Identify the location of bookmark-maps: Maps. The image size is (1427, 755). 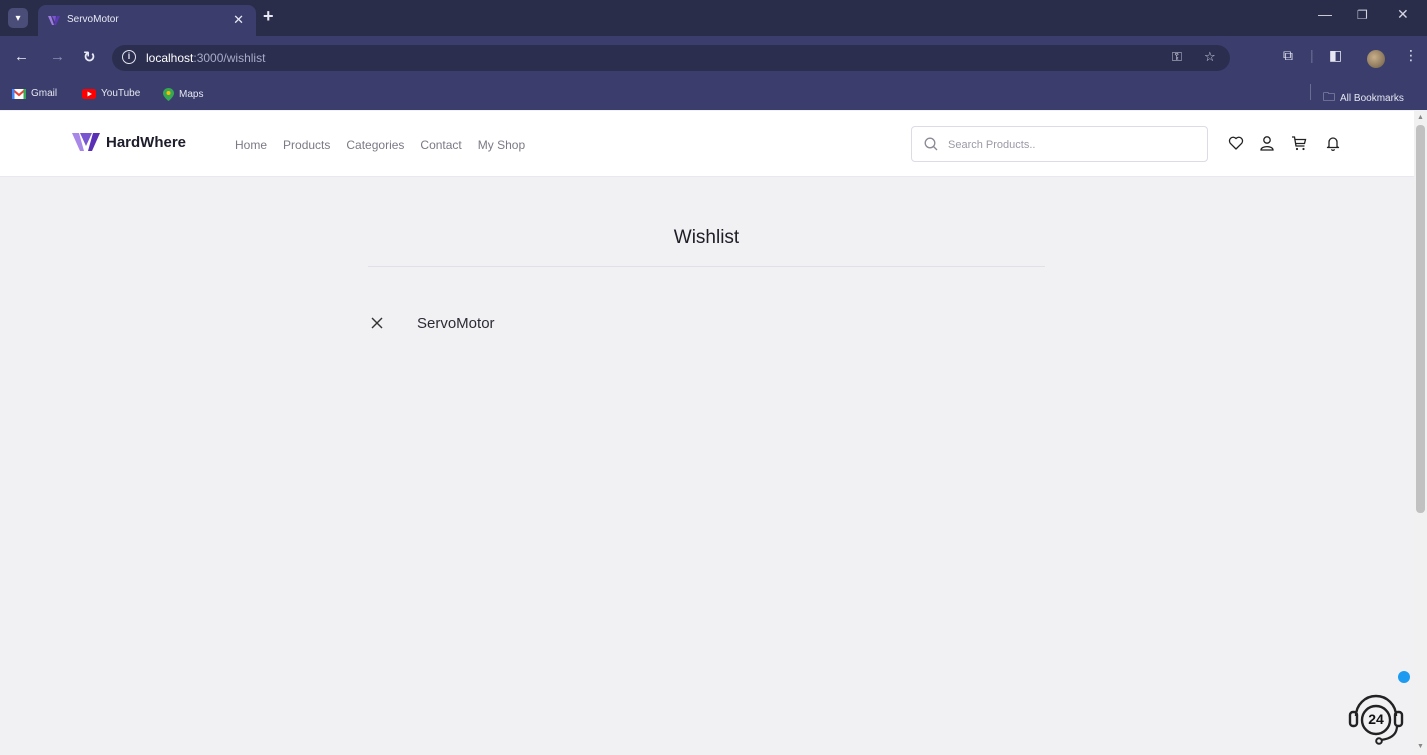
(183, 94).